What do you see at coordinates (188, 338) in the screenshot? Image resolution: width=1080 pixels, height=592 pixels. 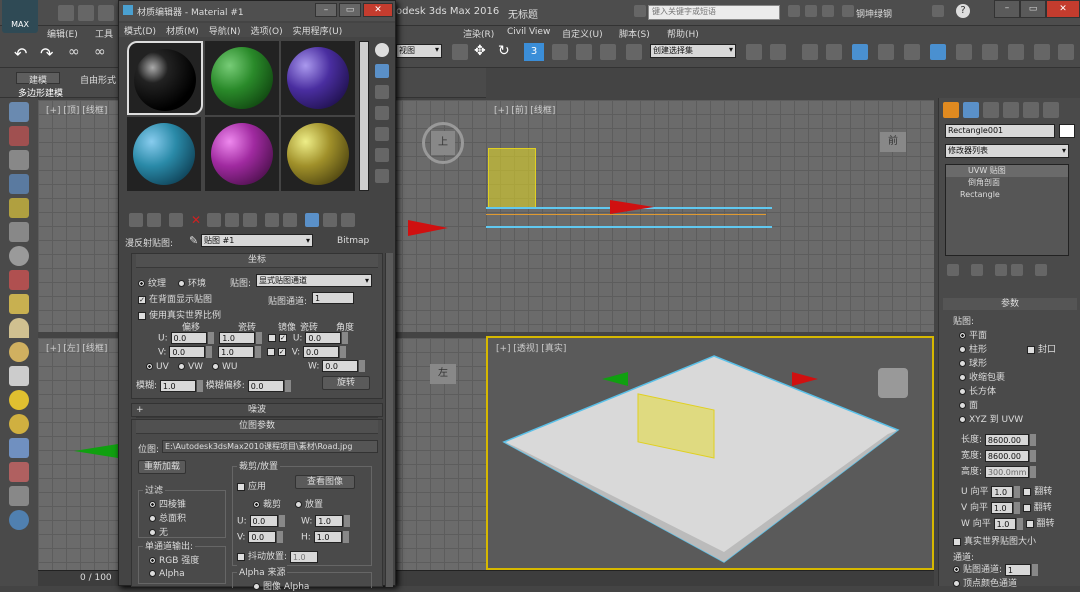 I see `u-offset-field: 0.0` at bounding box center [188, 338].